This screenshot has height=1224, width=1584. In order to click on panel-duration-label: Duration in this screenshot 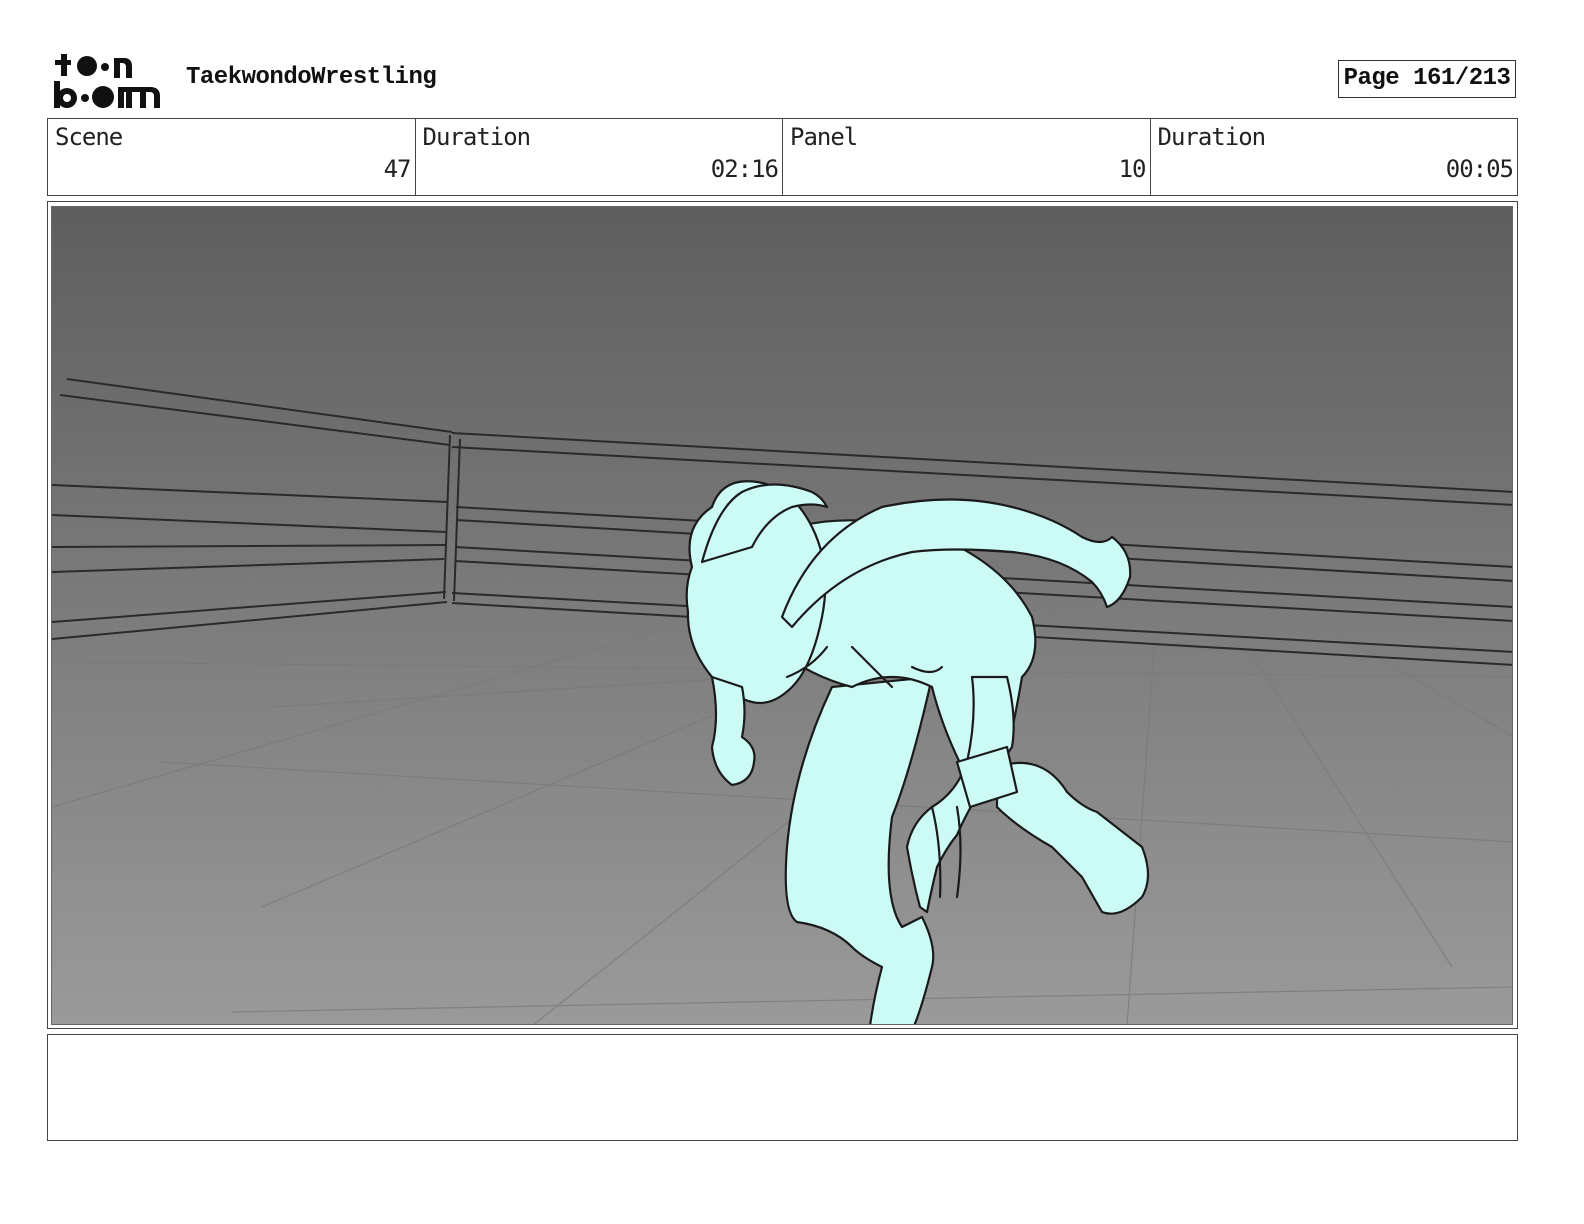, I will do `click(1212, 137)`.